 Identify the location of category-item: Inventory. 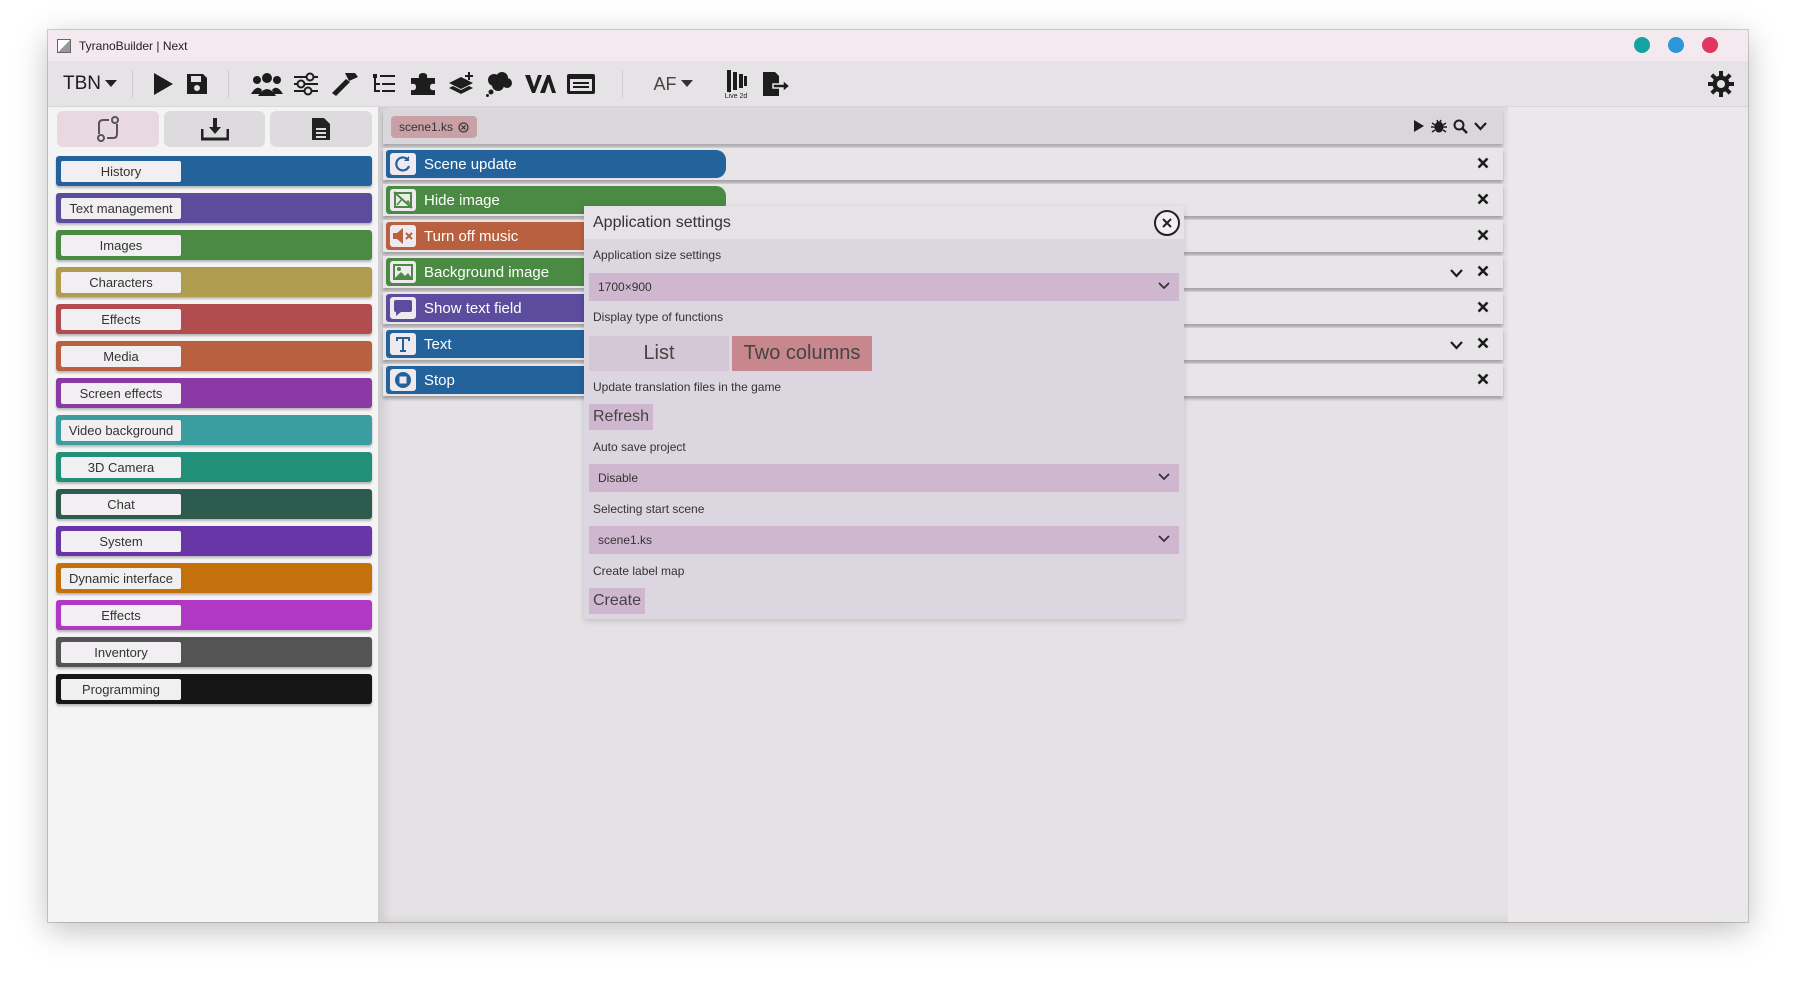
(214, 652).